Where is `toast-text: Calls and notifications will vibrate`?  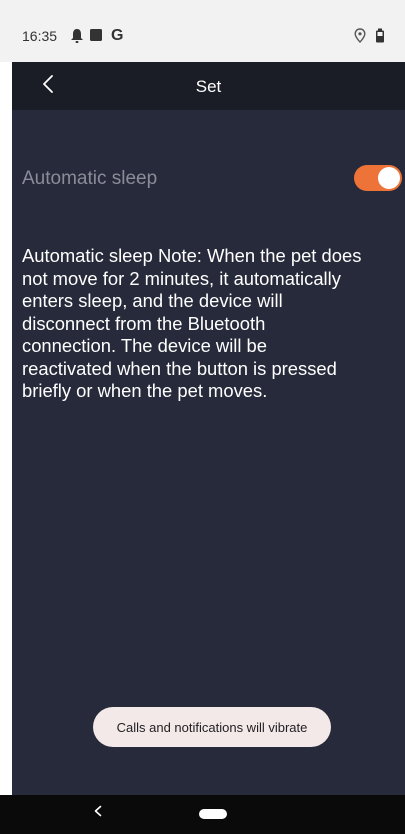 toast-text: Calls and notifications will vibrate is located at coordinates (212, 727).